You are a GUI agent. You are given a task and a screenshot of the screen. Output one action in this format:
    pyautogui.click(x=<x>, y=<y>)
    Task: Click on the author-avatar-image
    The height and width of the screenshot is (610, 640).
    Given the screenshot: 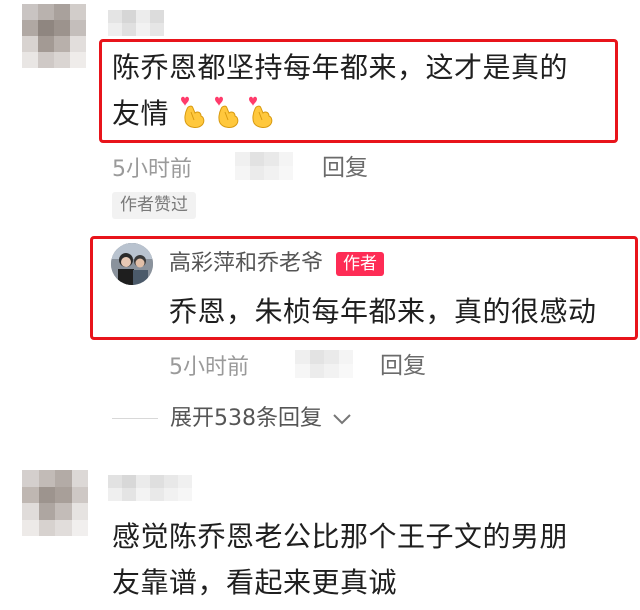 What is the action you would take?
    pyautogui.click(x=132, y=264)
    